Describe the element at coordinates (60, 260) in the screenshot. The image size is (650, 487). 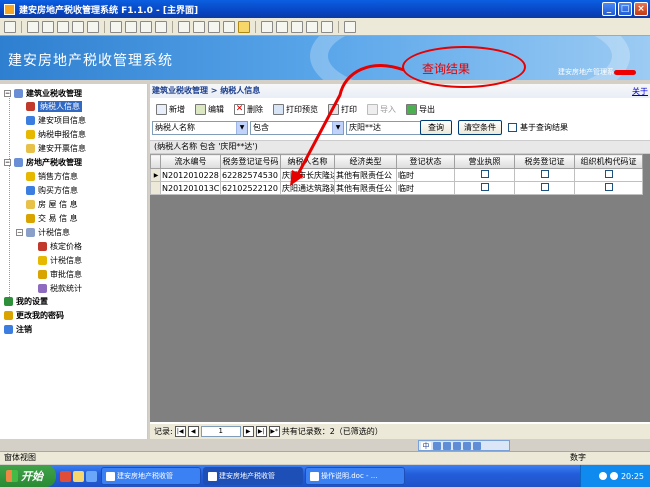
I see `tree-item-tax-info: 计税信息` at that location.